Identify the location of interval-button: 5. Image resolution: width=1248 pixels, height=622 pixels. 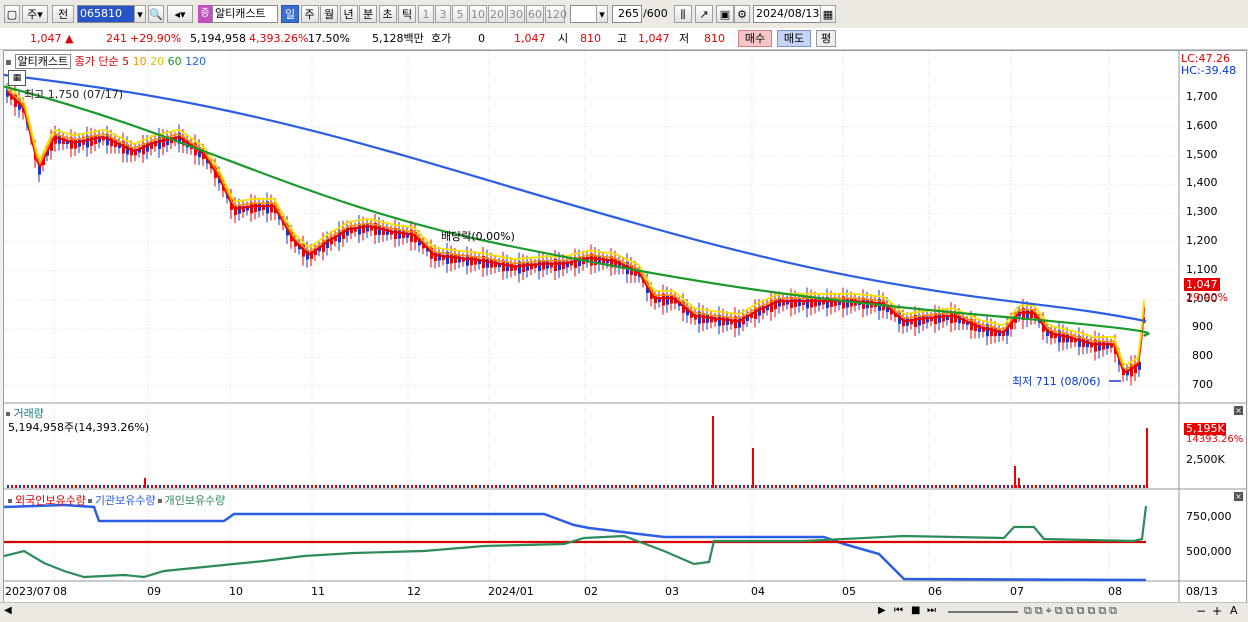
(460, 14).